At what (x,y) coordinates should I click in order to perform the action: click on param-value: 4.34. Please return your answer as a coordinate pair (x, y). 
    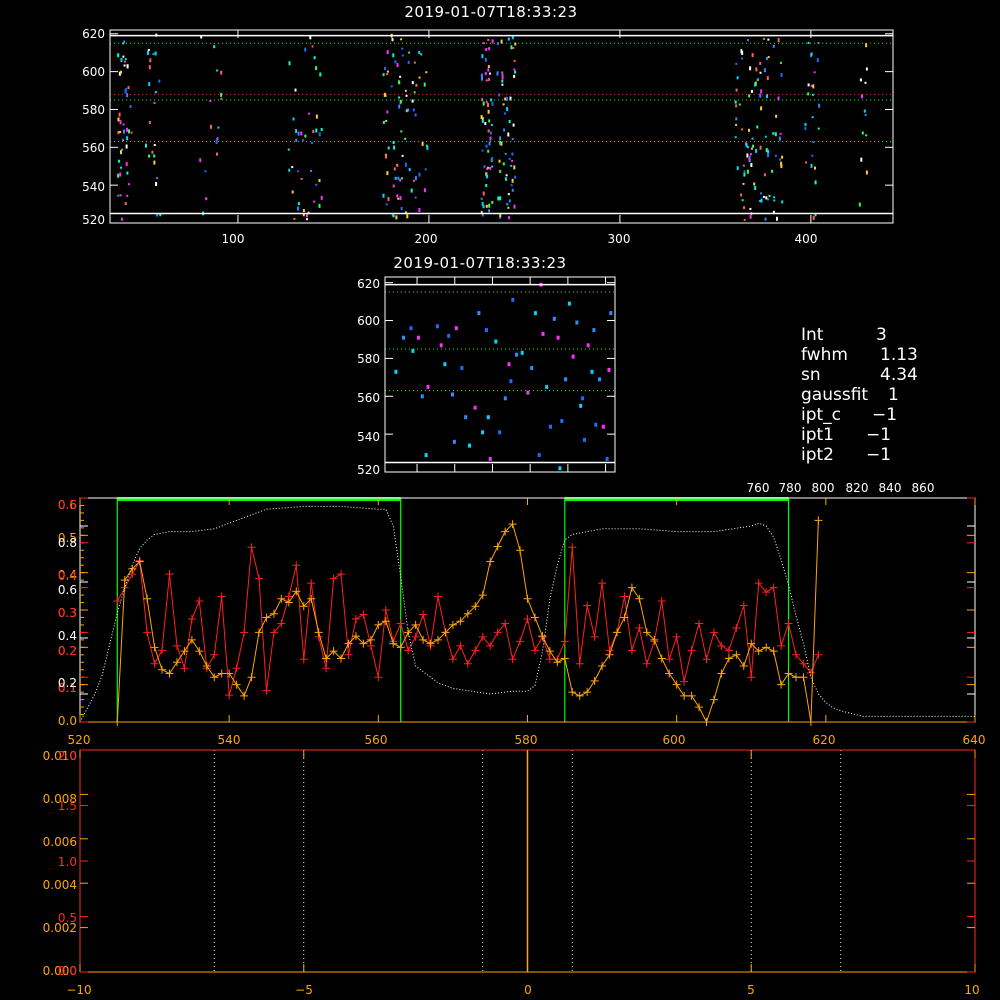
    Looking at the image, I should click on (899, 375).